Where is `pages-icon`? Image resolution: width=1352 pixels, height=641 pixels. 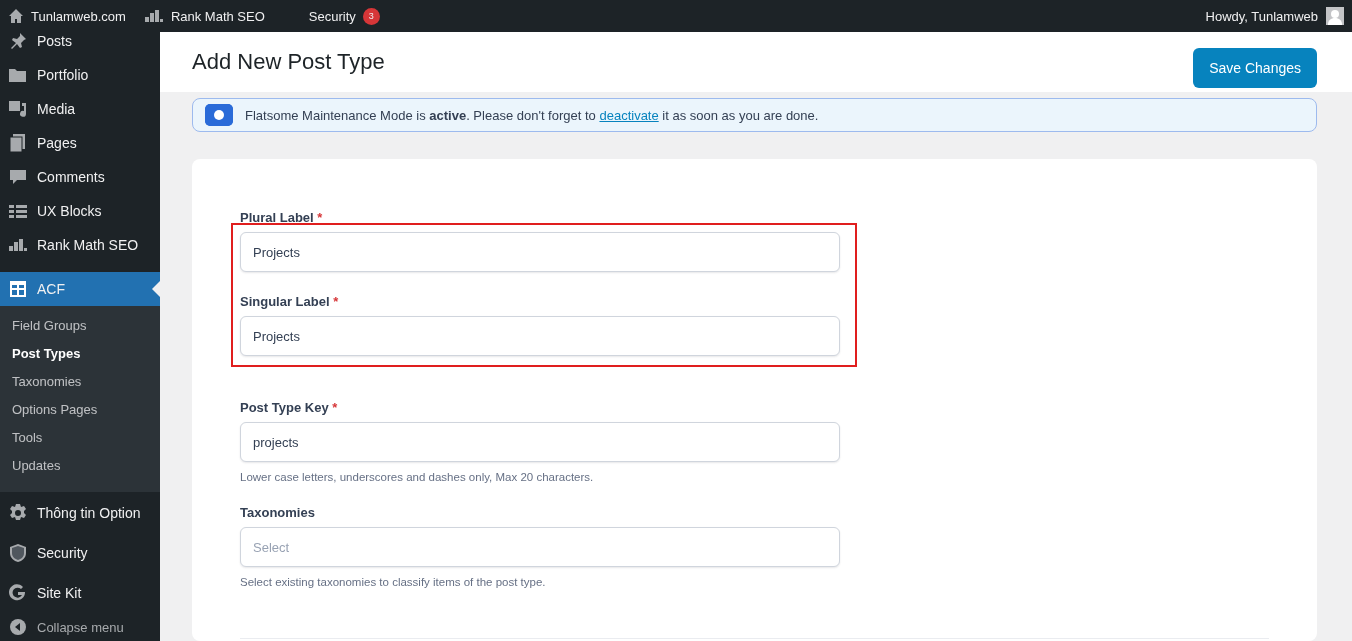
pages-icon is located at coordinates (18, 143).